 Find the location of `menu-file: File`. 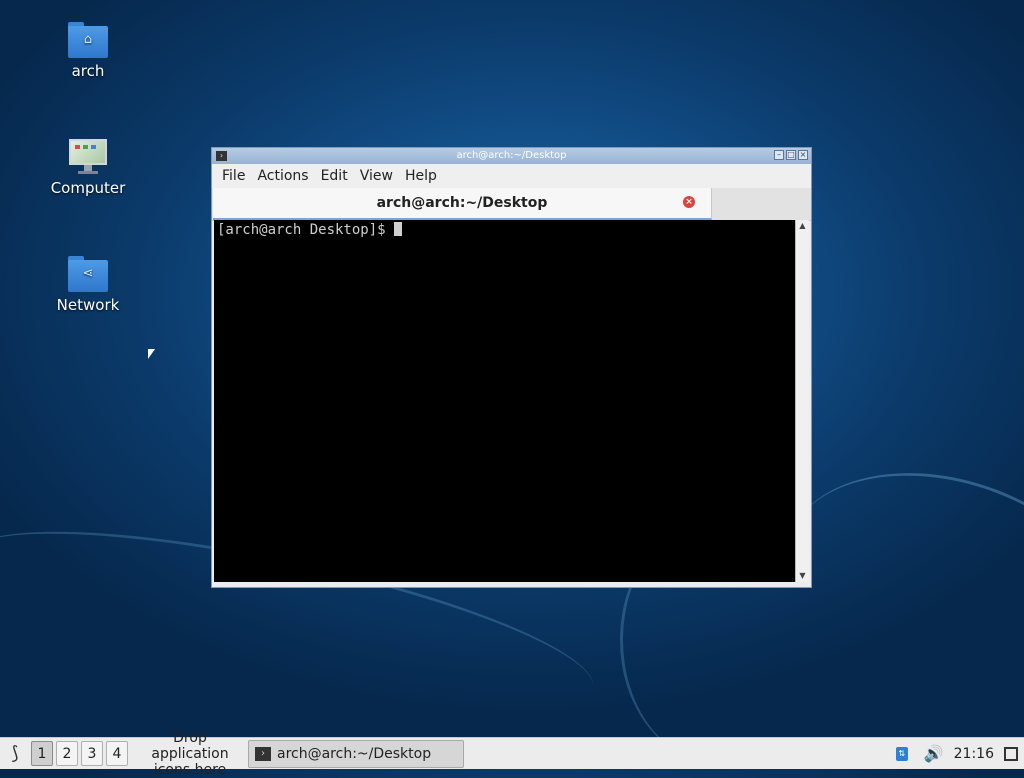

menu-file: File is located at coordinates (233, 176).